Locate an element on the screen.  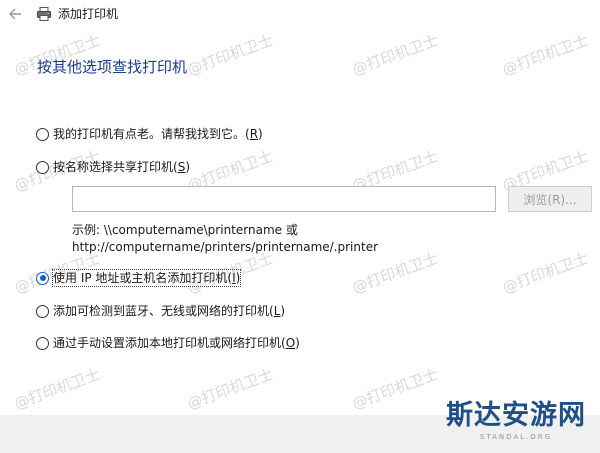
option-label: 通过手动设置添加本地打印机或网络打印机(O) is located at coordinates (176, 343).